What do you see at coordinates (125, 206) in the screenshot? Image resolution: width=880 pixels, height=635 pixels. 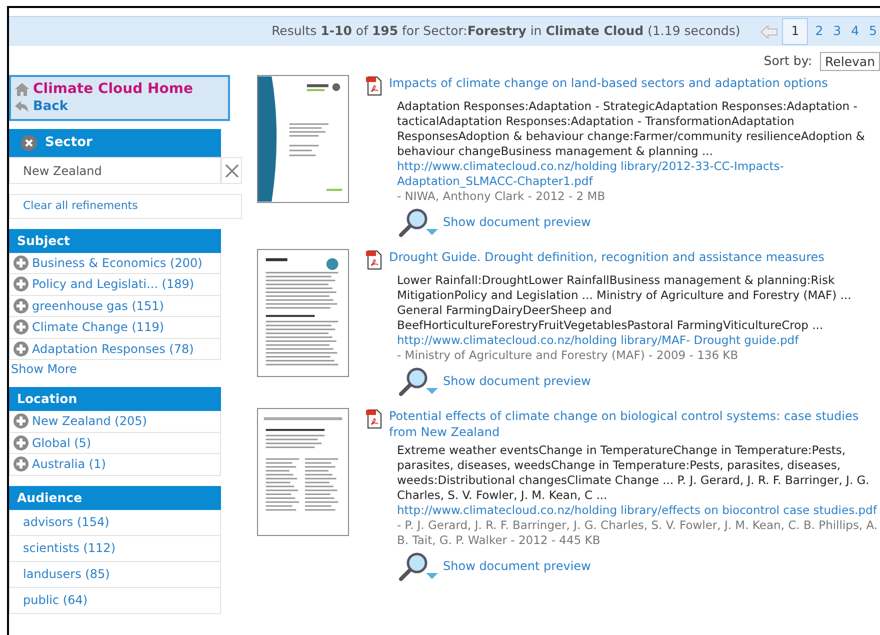 I see `clear-refinements-link: Clear all refinements` at bounding box center [125, 206].